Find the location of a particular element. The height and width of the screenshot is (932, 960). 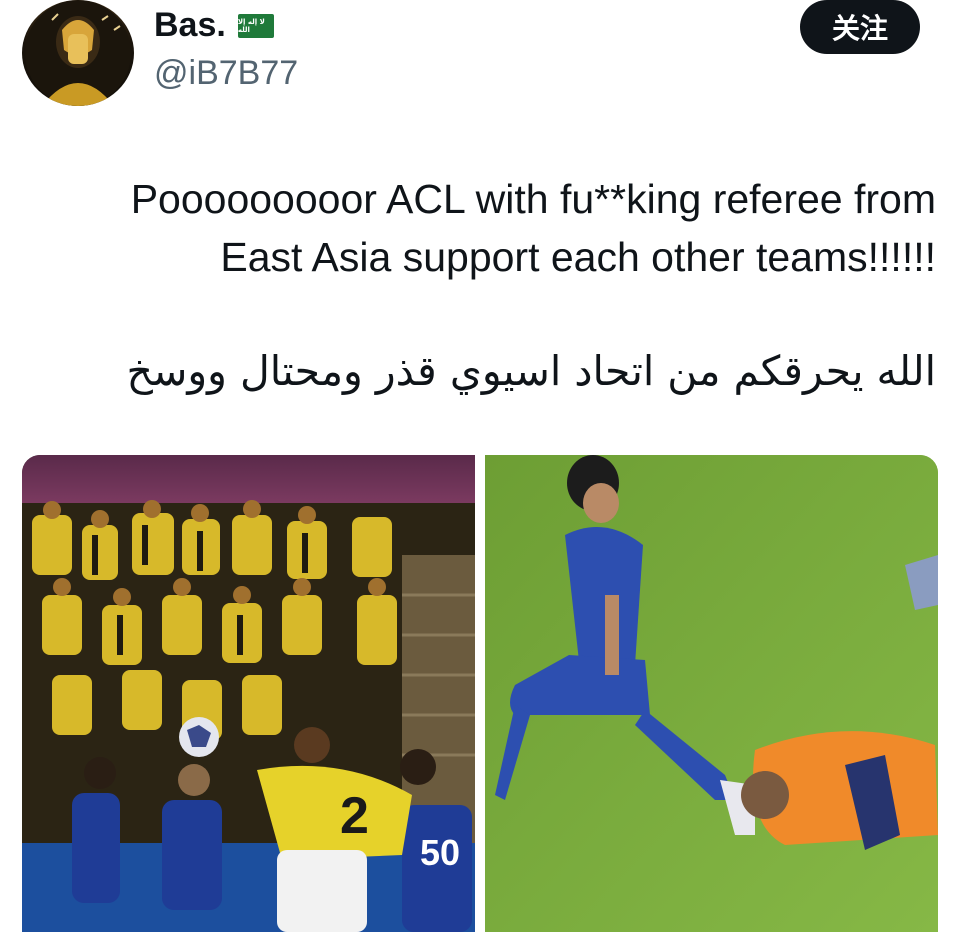

yellow-player-number: 2 is located at coordinates (354, 816).